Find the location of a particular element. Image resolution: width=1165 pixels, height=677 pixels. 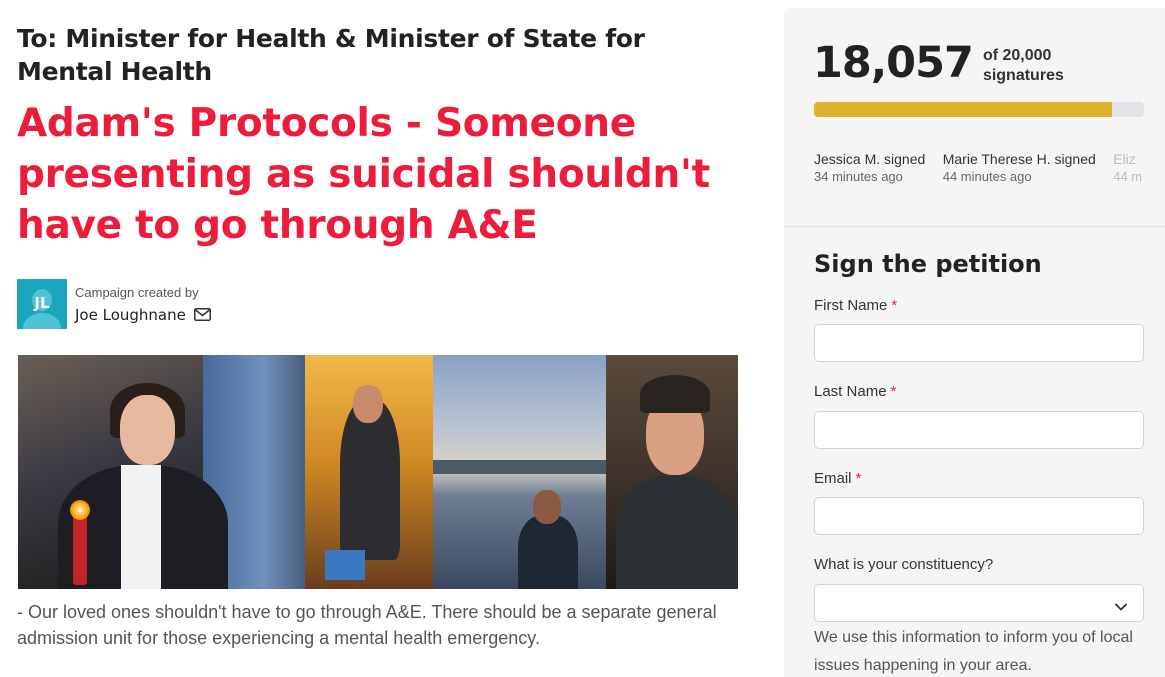

last-name-label-text: Last Name is located at coordinates (850, 391).